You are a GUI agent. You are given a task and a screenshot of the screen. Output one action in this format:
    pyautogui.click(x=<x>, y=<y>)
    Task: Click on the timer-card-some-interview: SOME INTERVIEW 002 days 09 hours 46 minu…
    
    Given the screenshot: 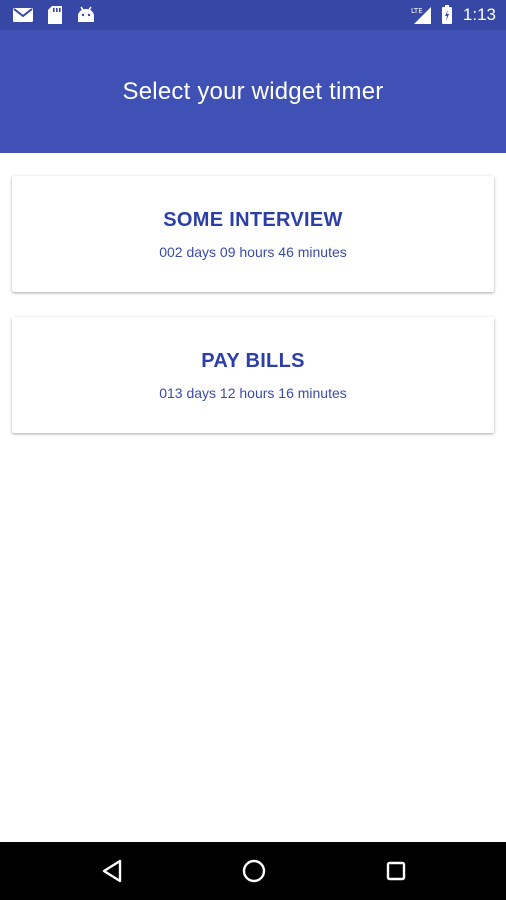 What is the action you would take?
    pyautogui.click(x=253, y=234)
    